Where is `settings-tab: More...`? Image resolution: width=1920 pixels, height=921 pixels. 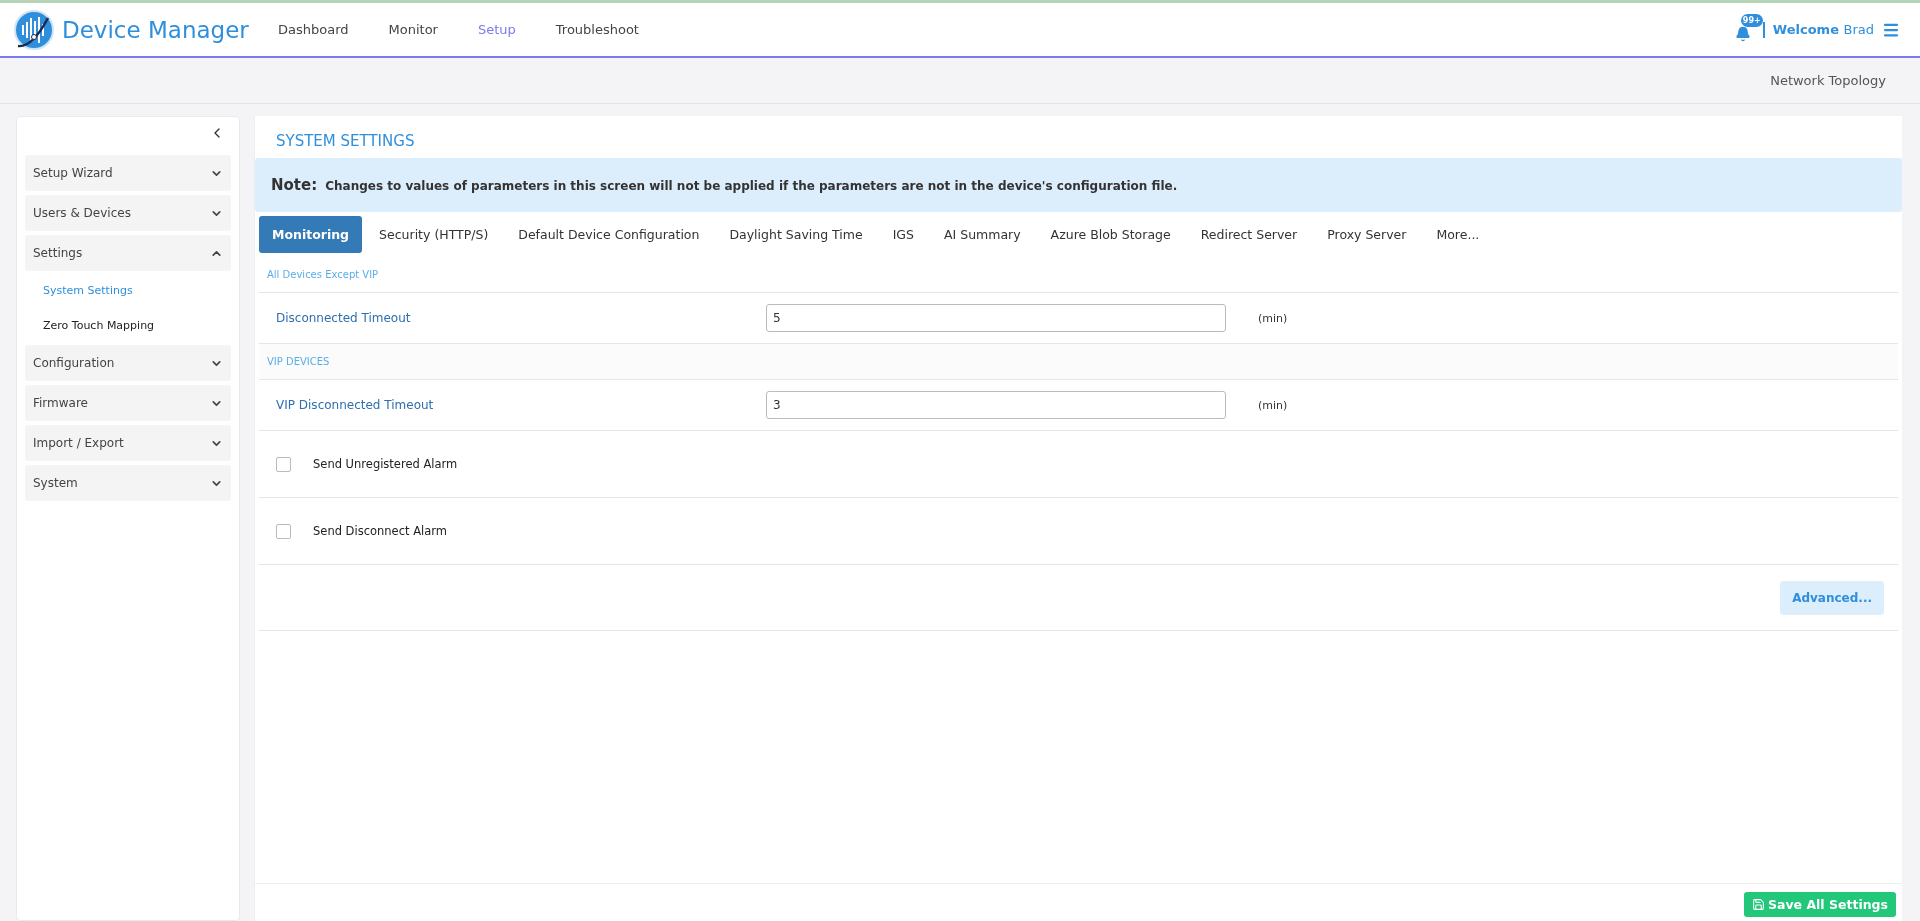 settings-tab: More... is located at coordinates (1458, 234).